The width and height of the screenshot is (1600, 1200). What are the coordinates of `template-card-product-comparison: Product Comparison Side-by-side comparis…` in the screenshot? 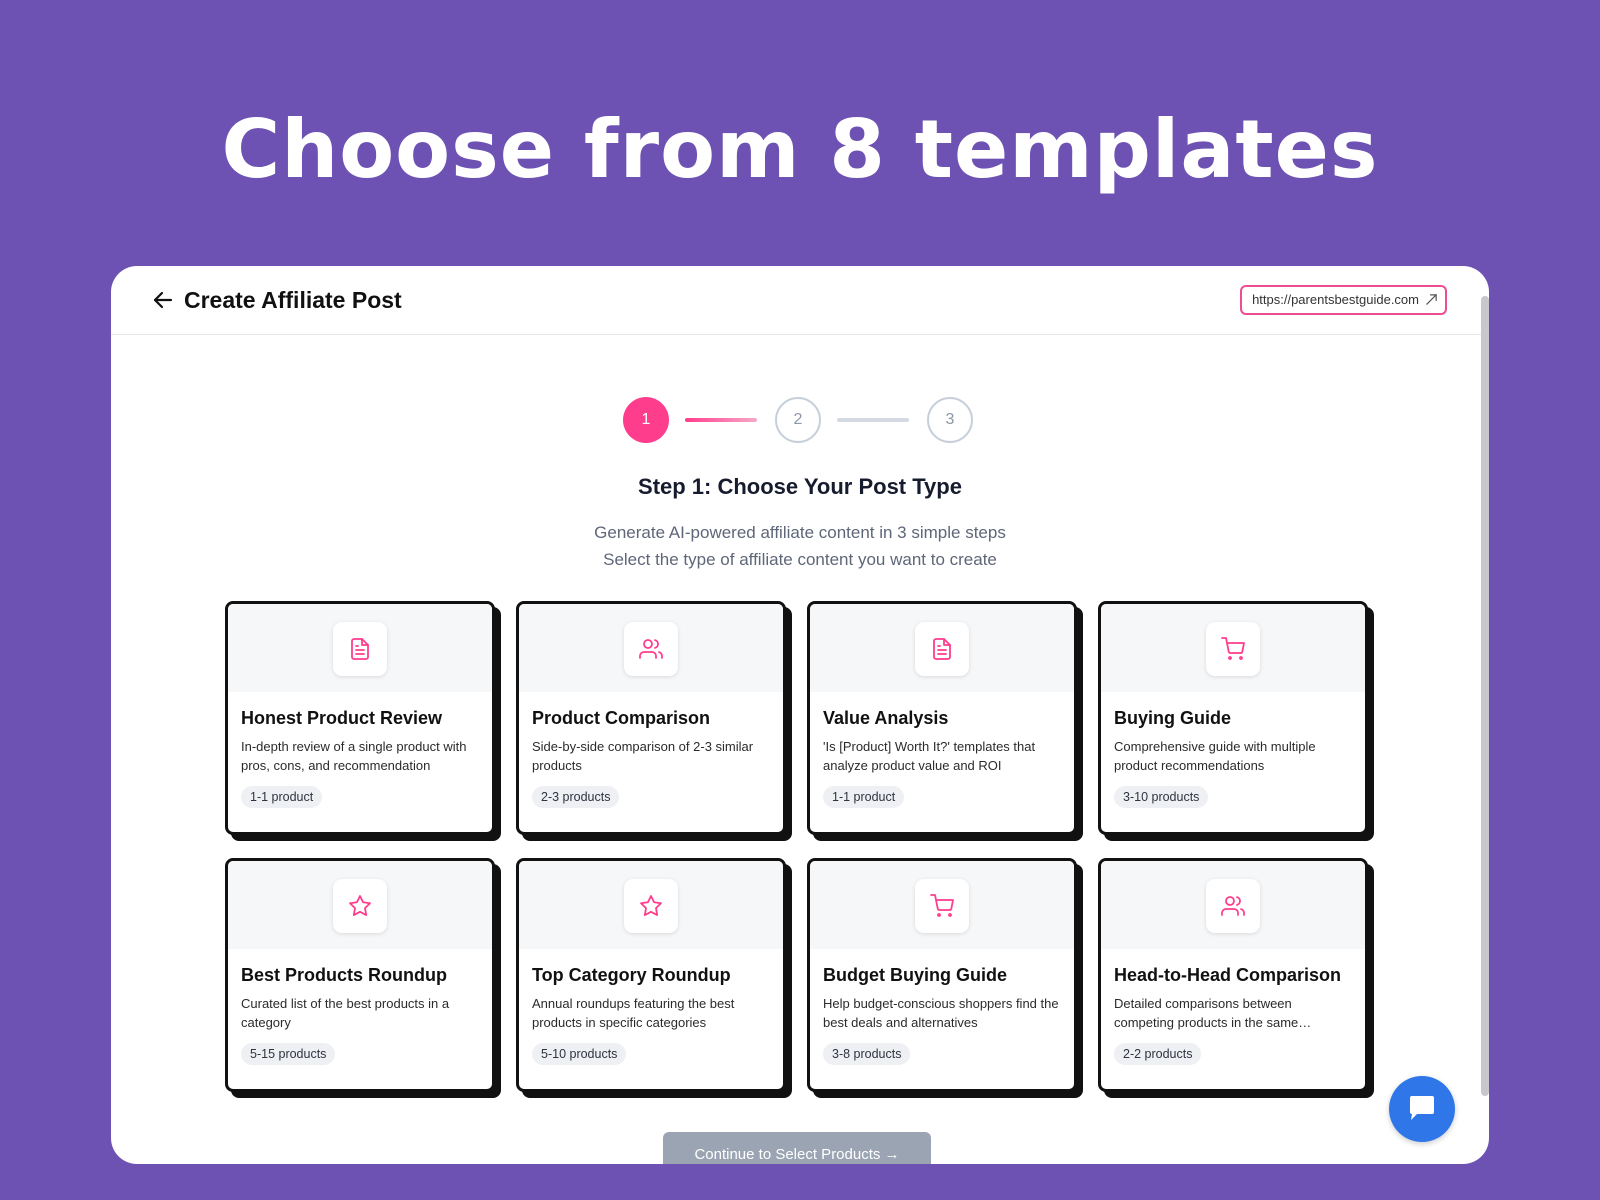 It's located at (651, 718).